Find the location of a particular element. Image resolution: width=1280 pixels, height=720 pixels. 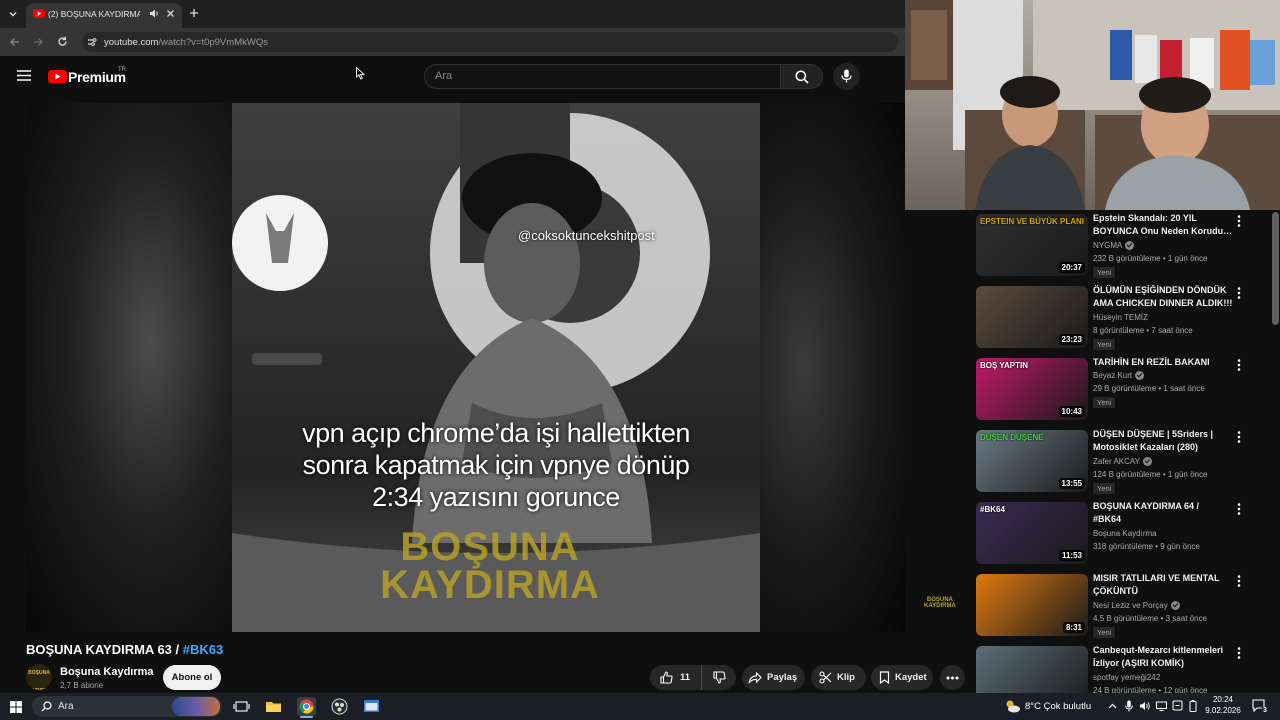

sidebar-scrollbar-thumb is located at coordinates (1275, 268).